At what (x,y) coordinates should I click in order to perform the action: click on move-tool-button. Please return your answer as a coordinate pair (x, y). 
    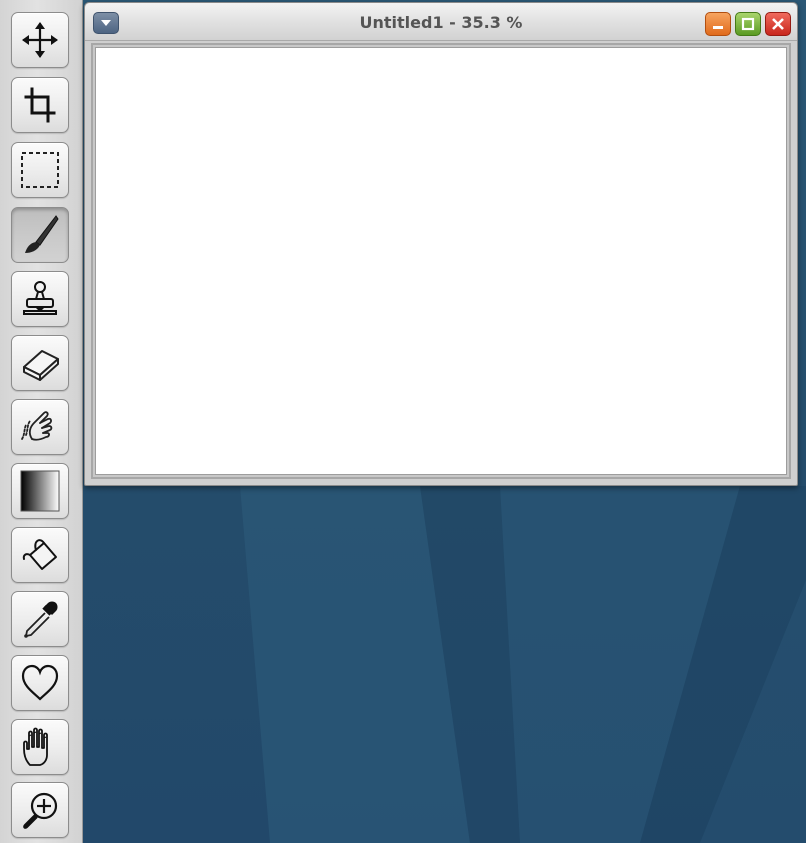
    Looking at the image, I should click on (40, 40).